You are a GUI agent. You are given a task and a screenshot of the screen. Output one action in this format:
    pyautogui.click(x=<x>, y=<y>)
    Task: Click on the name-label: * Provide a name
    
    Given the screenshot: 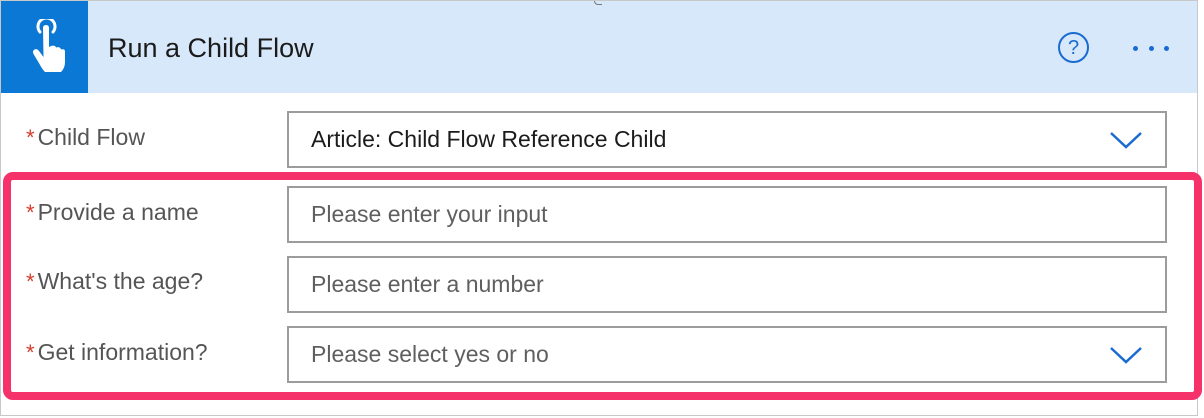 What is the action you would take?
    pyautogui.click(x=112, y=212)
    